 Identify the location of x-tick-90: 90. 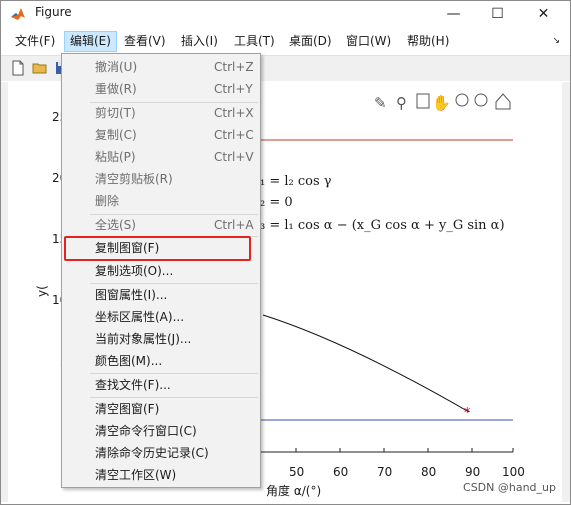
(472, 472).